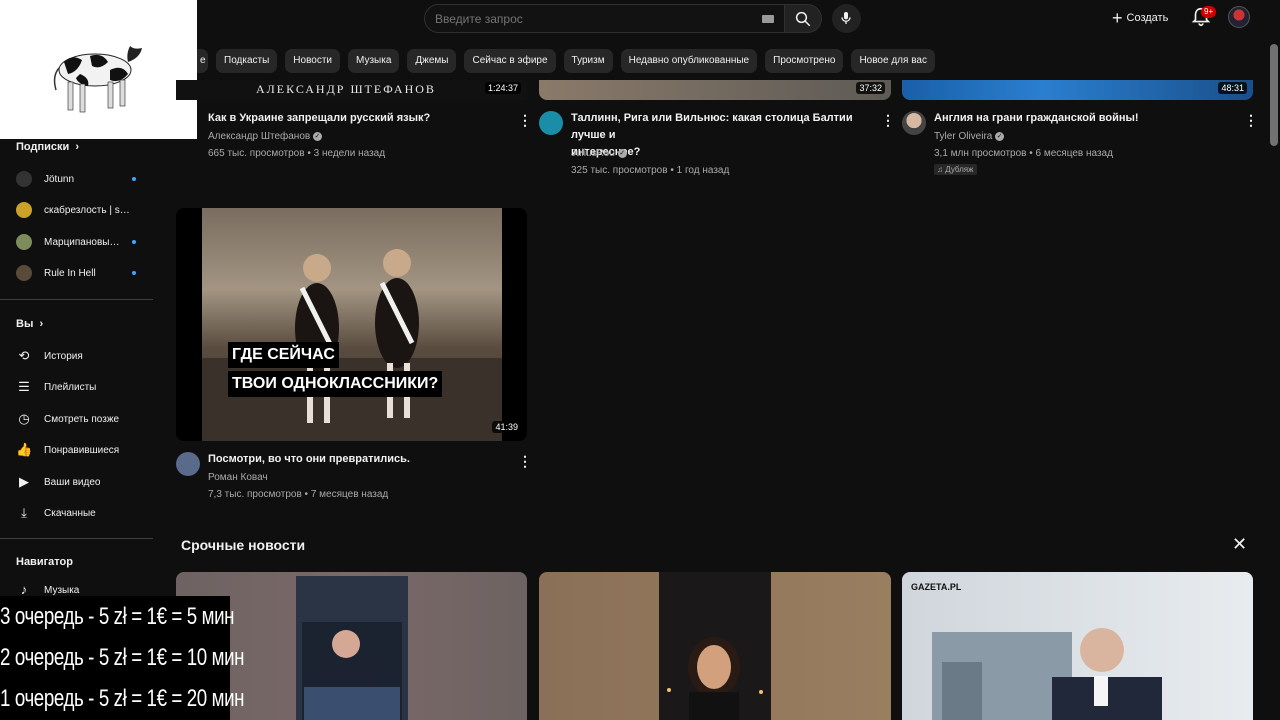 This screenshot has width=1280, height=720. What do you see at coordinates (63, 356) in the screenshot?
I see `sidebar-item-label: История` at bounding box center [63, 356].